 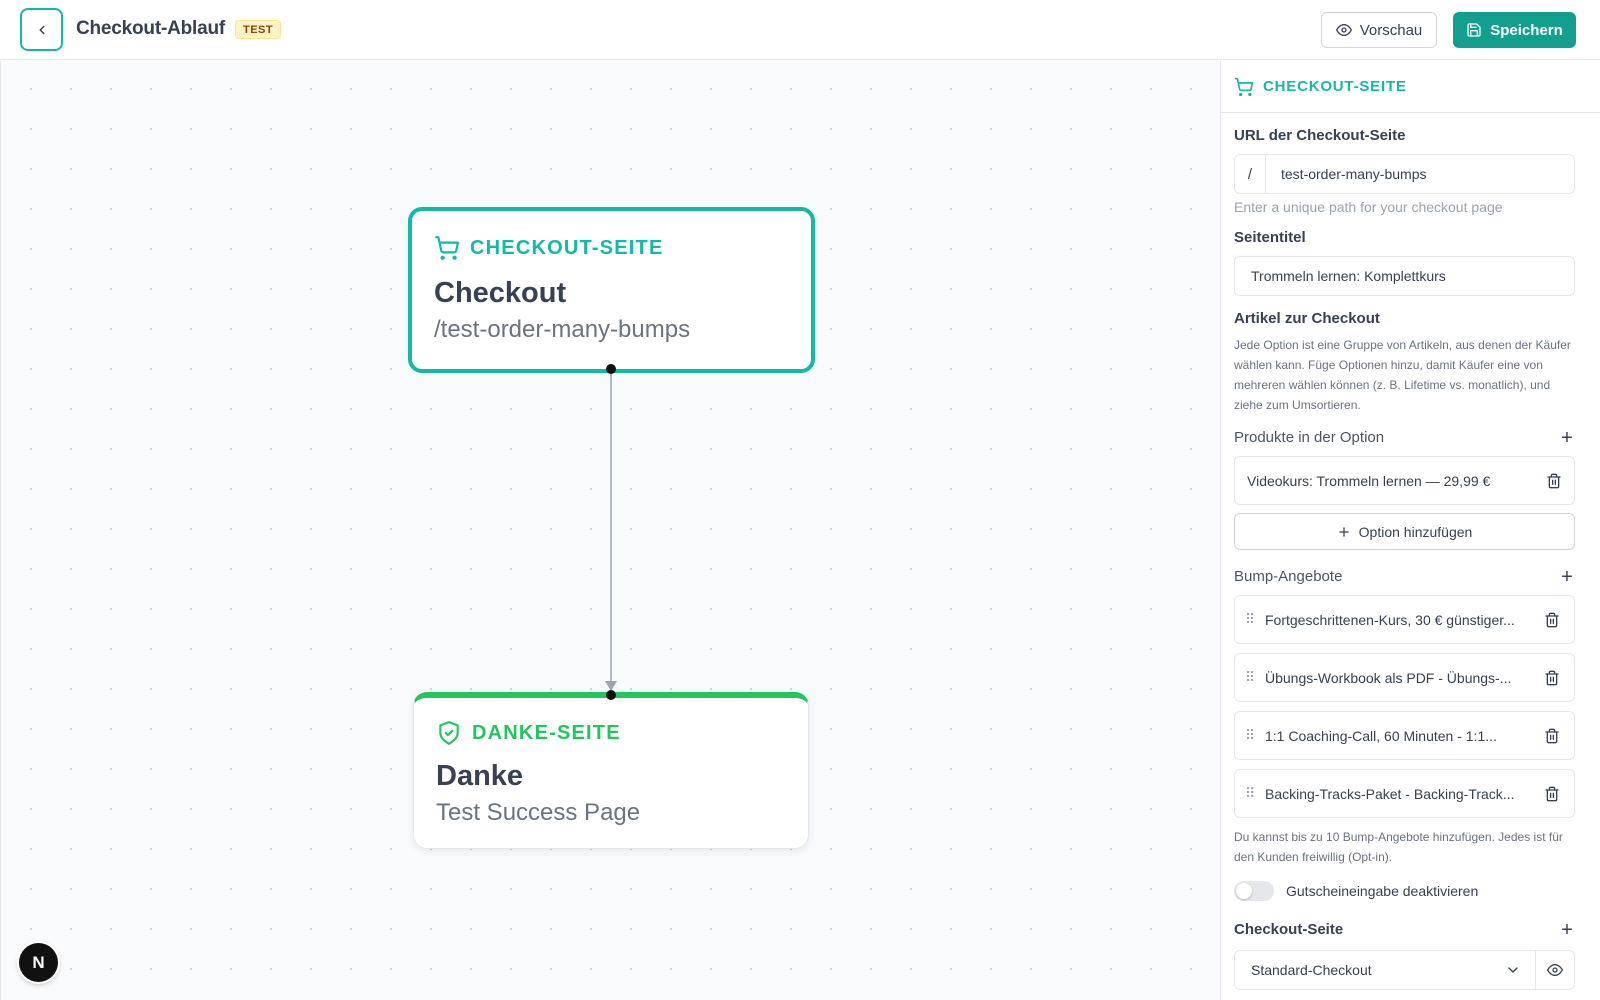 What do you see at coordinates (1385, 970) in the screenshot?
I see `checkout-page-select: Standard-Checkout` at bounding box center [1385, 970].